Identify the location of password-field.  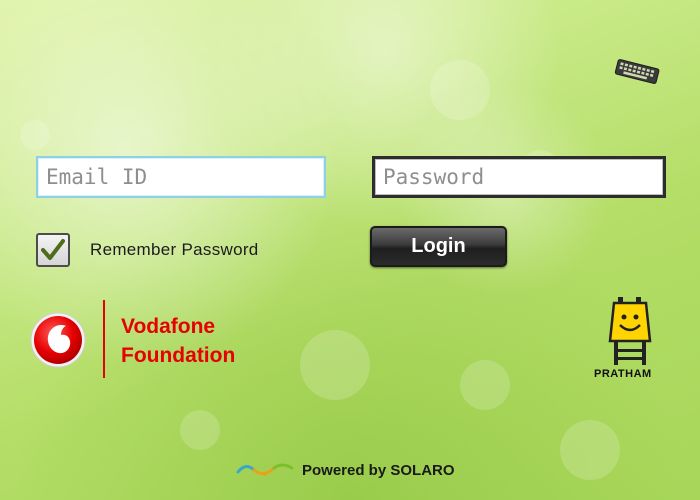
(519, 177).